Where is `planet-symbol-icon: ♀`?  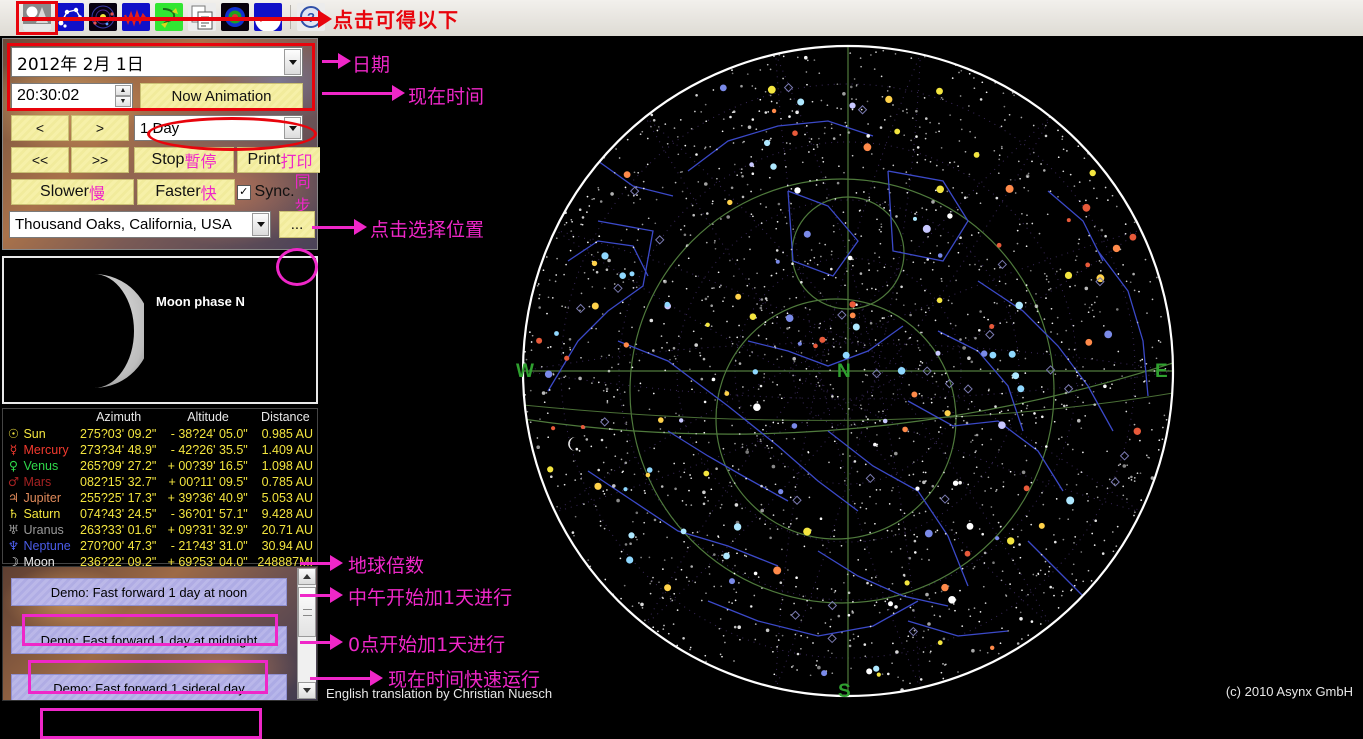 planet-symbol-icon: ♀ is located at coordinates (13, 465).